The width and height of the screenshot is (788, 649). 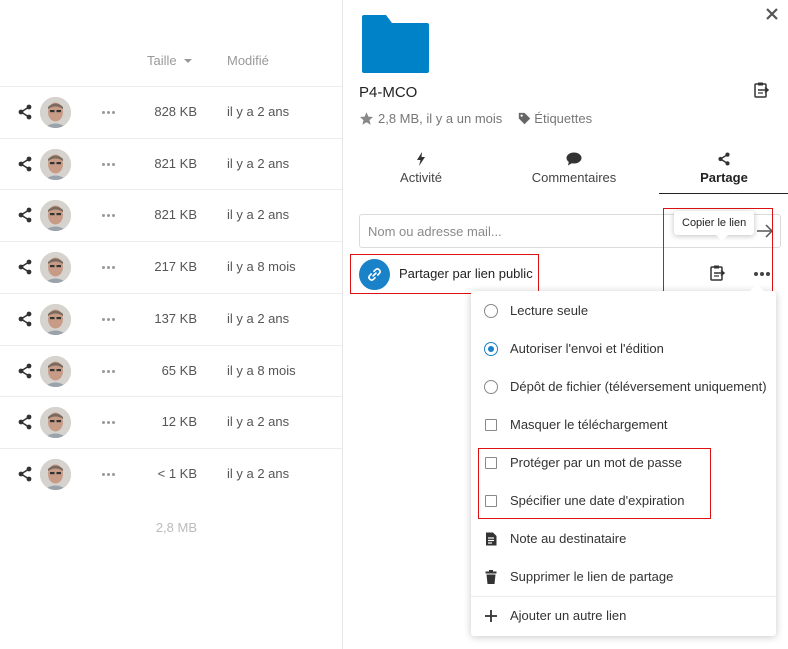 I want to click on table-row: 828 KB il y a 2 ans, so click(x=171, y=112).